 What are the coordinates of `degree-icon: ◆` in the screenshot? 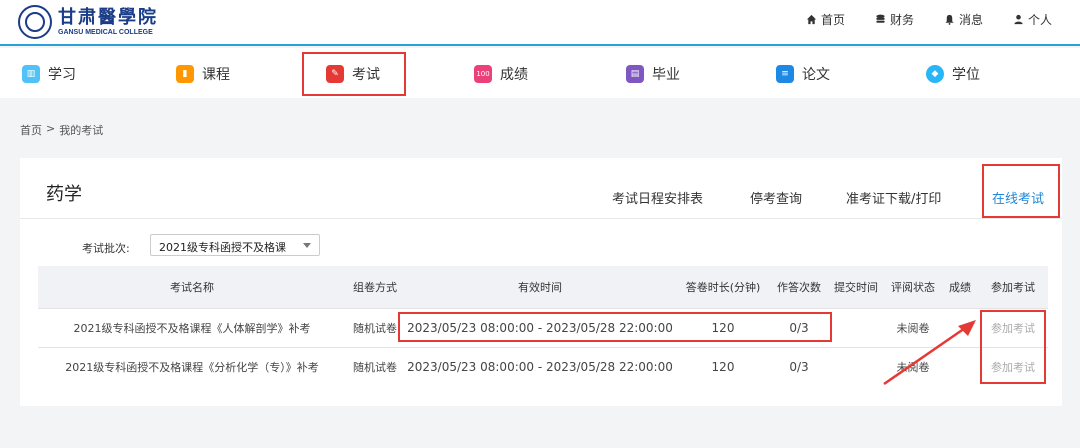 It's located at (935, 74).